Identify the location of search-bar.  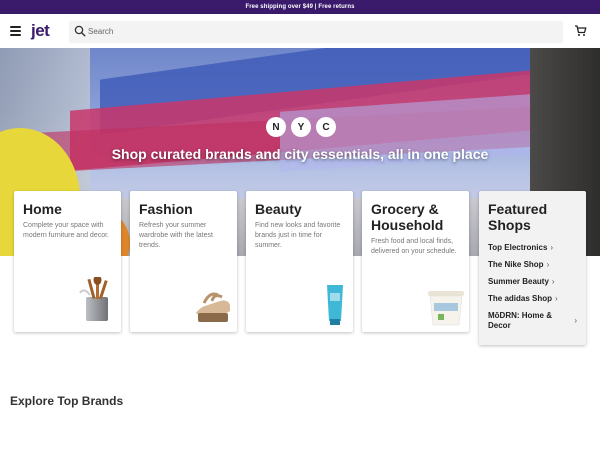
(316, 32).